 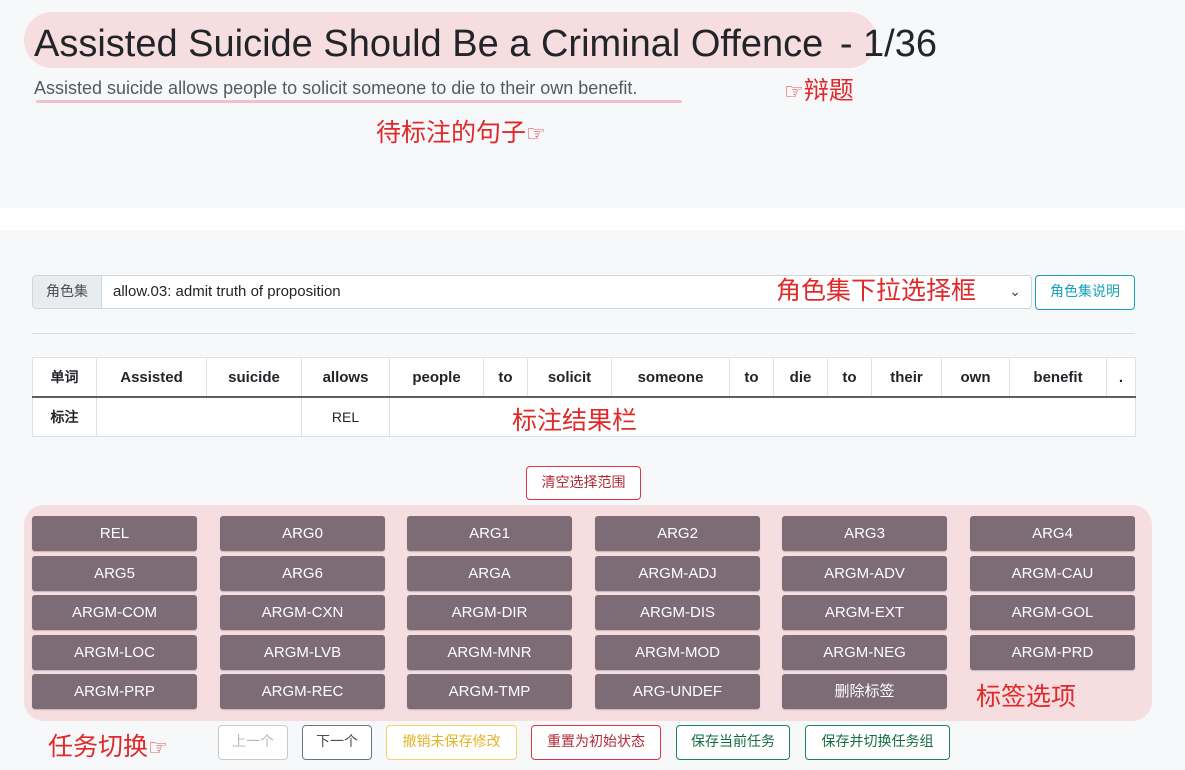 I want to click on label-button-argm-ext: ARGM-EXT, so click(x=864, y=612).